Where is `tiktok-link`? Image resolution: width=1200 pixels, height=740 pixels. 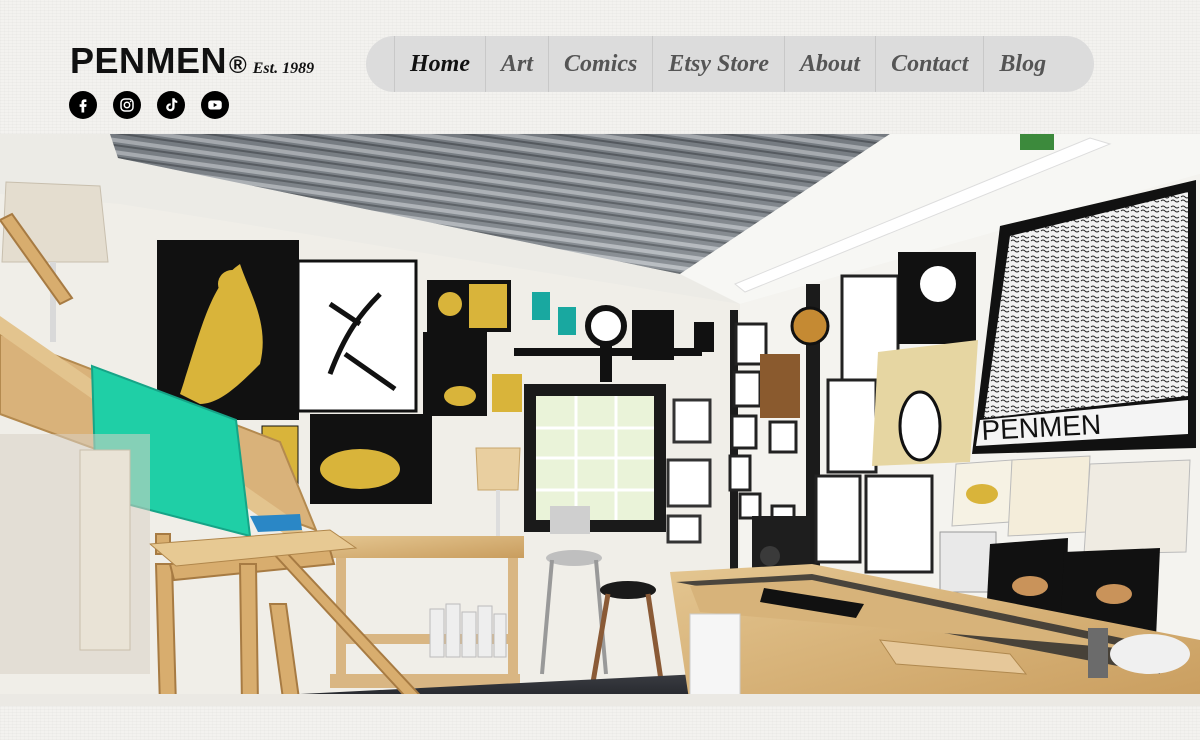 tiktok-link is located at coordinates (171, 105).